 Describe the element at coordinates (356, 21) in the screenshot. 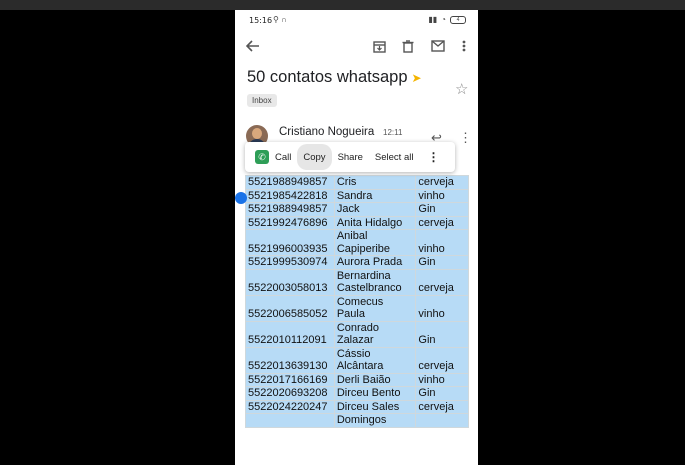

I see `status-bar: 15:16 ⚲ ∩ ▮▮ ◔ 4` at that location.